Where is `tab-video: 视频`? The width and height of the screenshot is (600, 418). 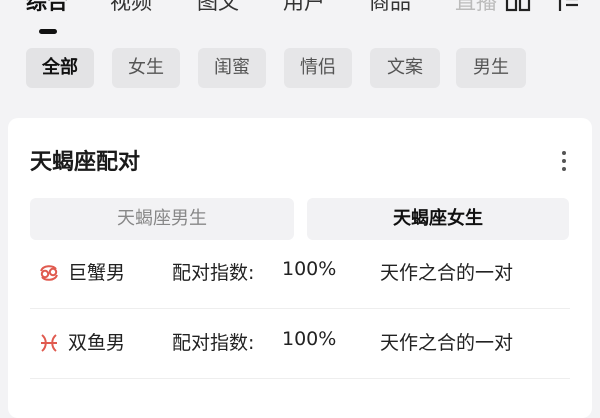 tab-video: 视频 is located at coordinates (131, 8).